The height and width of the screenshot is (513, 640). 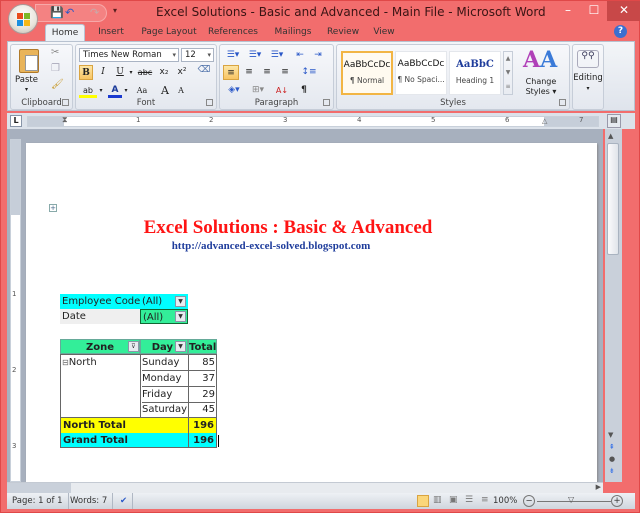 What do you see at coordinates (568, 11) in the screenshot?
I see `minimize-button: –` at bounding box center [568, 11].